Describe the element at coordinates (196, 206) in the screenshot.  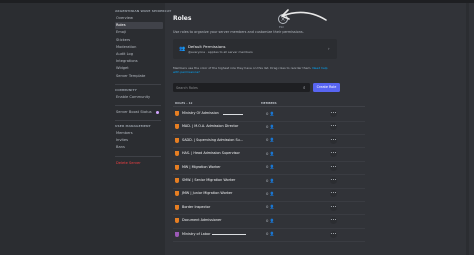
I see `role-name: Border Inspector` at that location.